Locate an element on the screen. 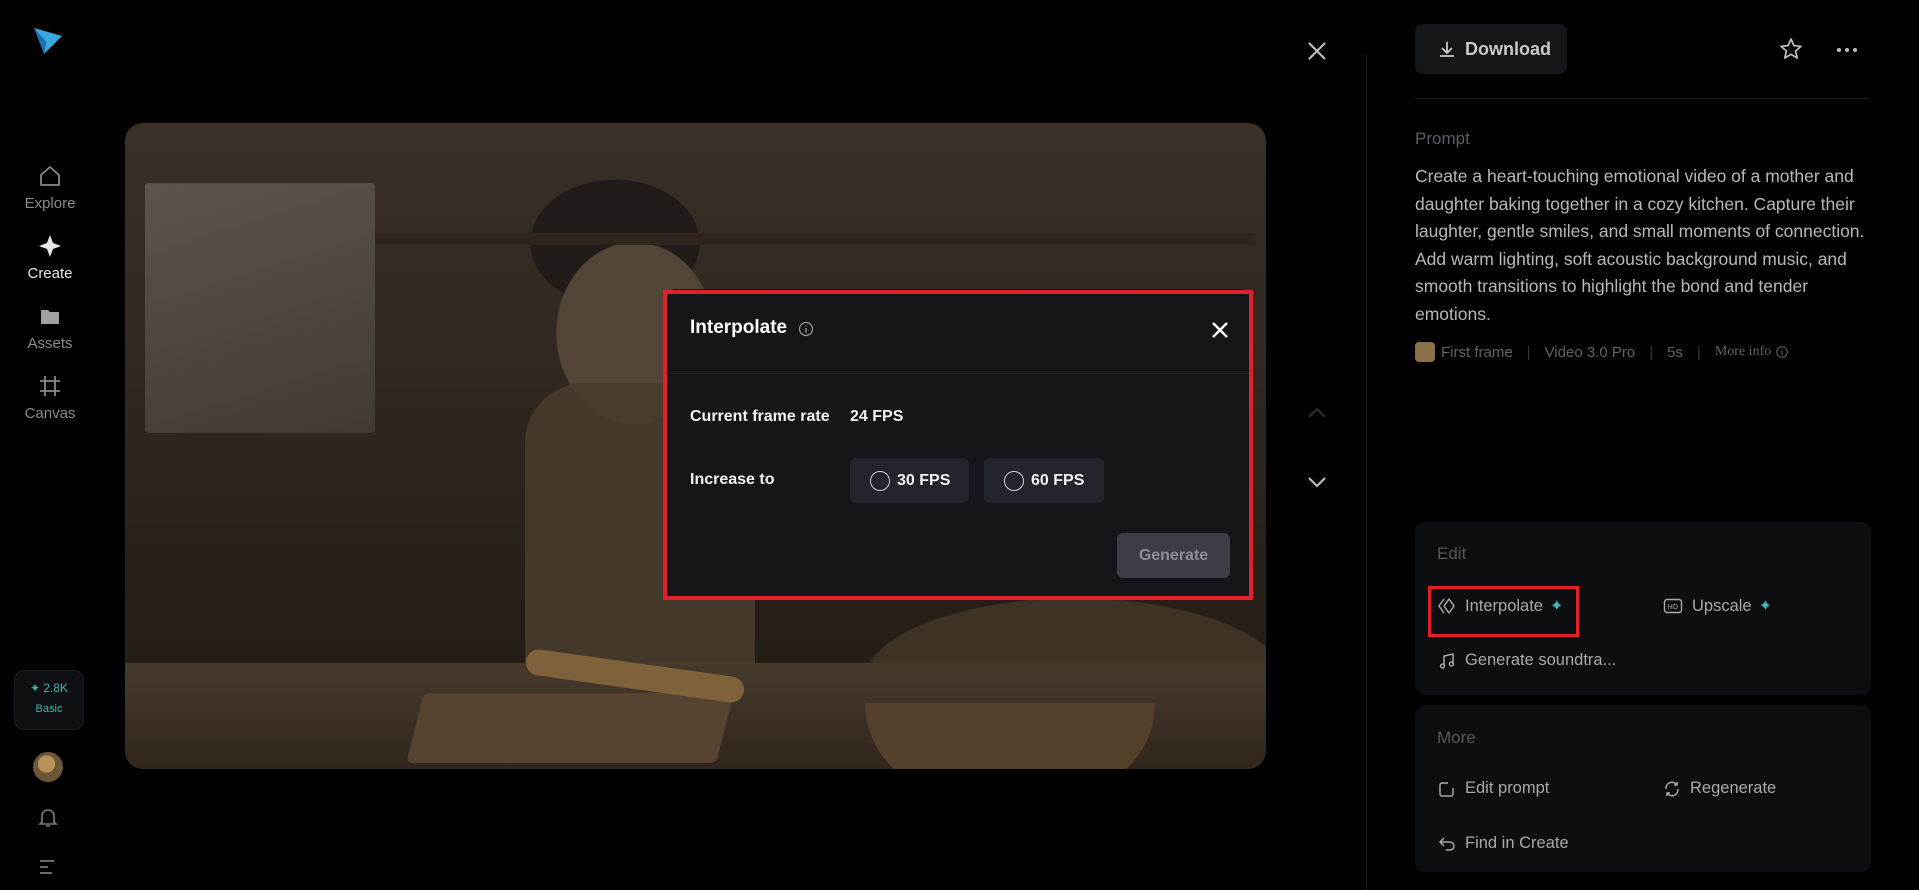  hd-icon: HD is located at coordinates (1673, 606).